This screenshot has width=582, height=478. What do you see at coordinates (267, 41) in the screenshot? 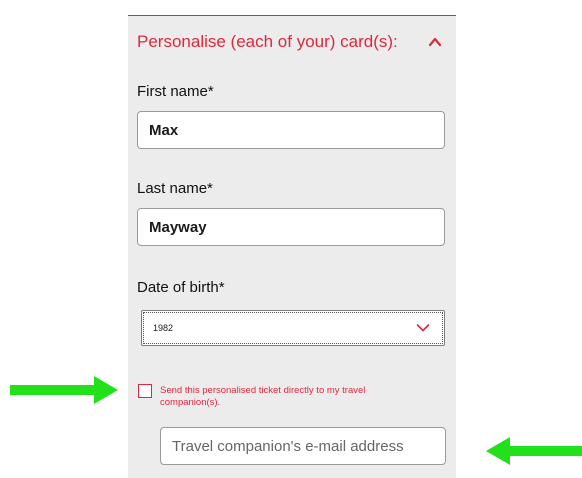
I see `section-title: Personalise (each of your) card(s):` at bounding box center [267, 41].